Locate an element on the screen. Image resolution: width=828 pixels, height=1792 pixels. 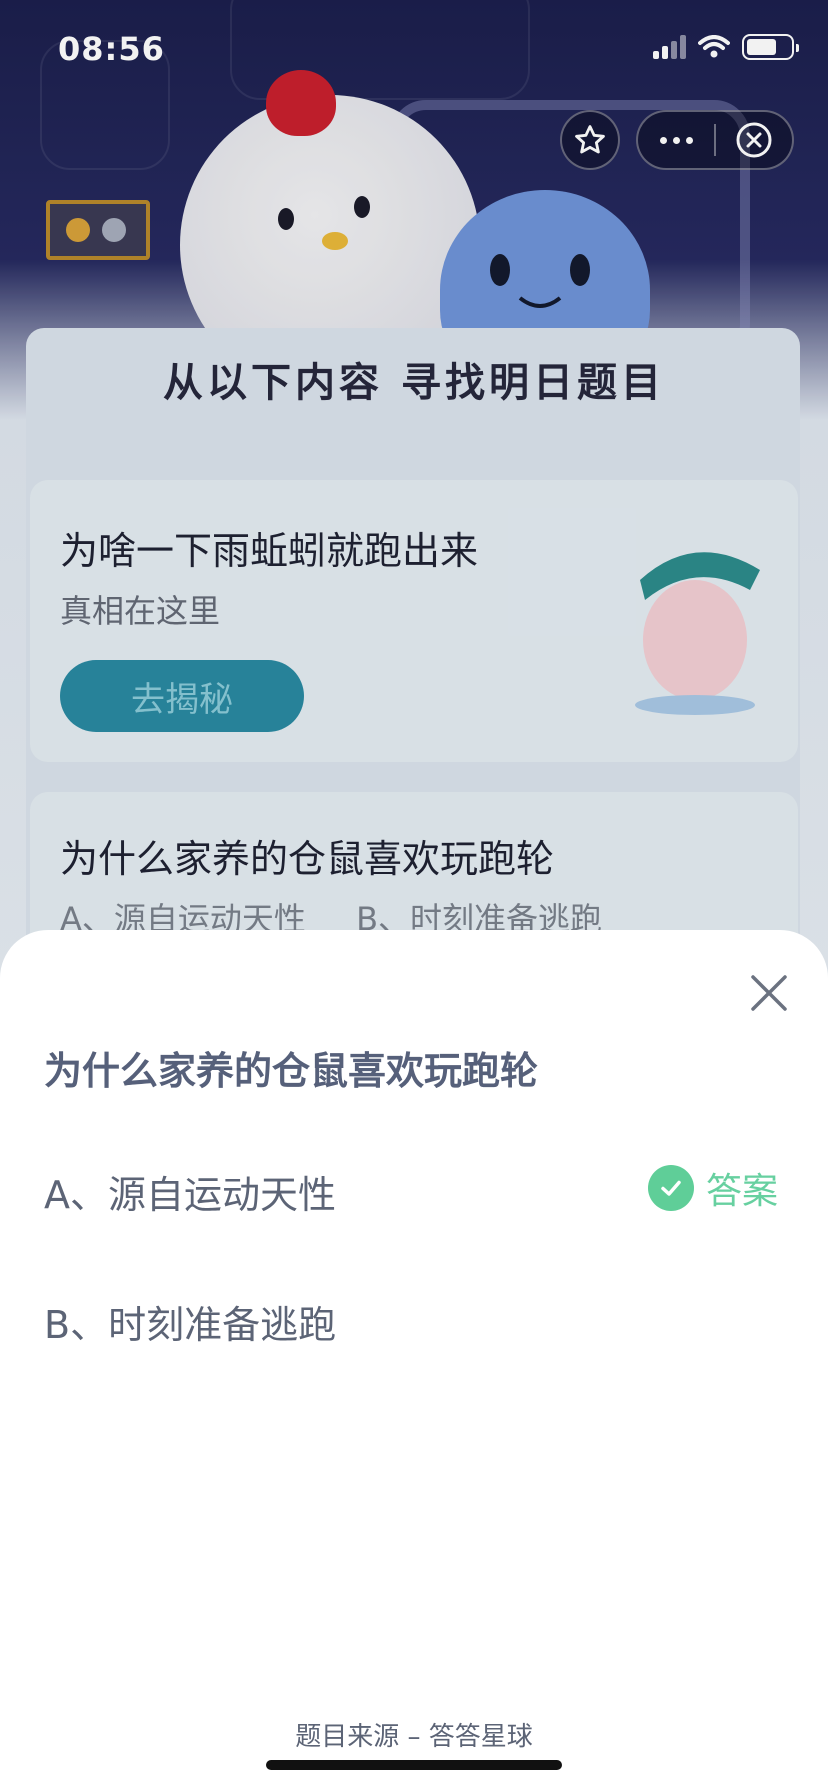
correct-answer-badge: 答案 is located at coordinates (713, 1188).